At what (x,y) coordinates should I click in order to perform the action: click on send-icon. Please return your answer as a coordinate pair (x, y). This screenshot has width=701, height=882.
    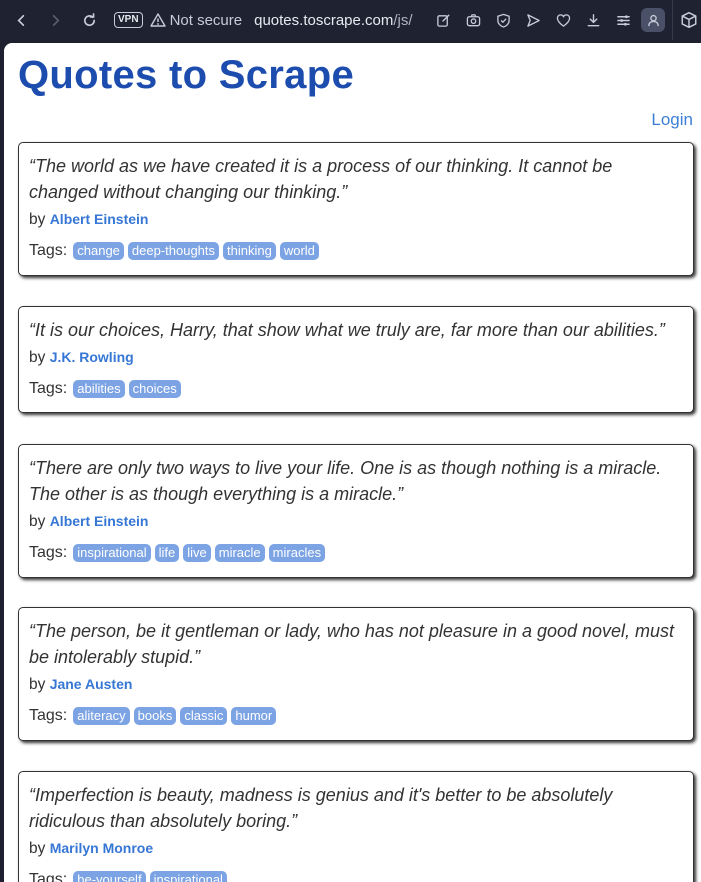
    Looking at the image, I should click on (533, 20).